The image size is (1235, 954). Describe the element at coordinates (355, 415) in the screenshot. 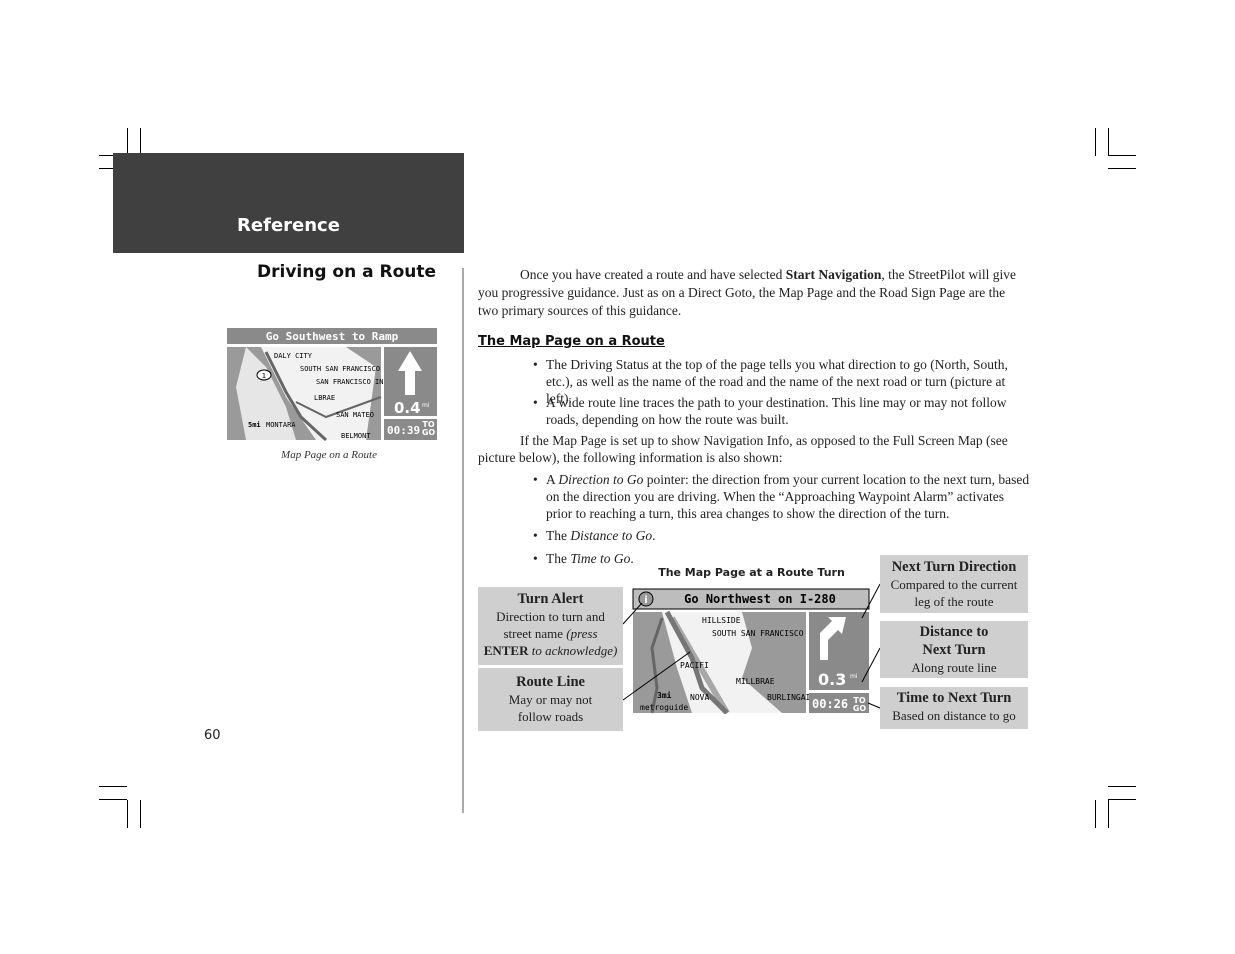

I see `svg-text: SAN MATEO` at that location.